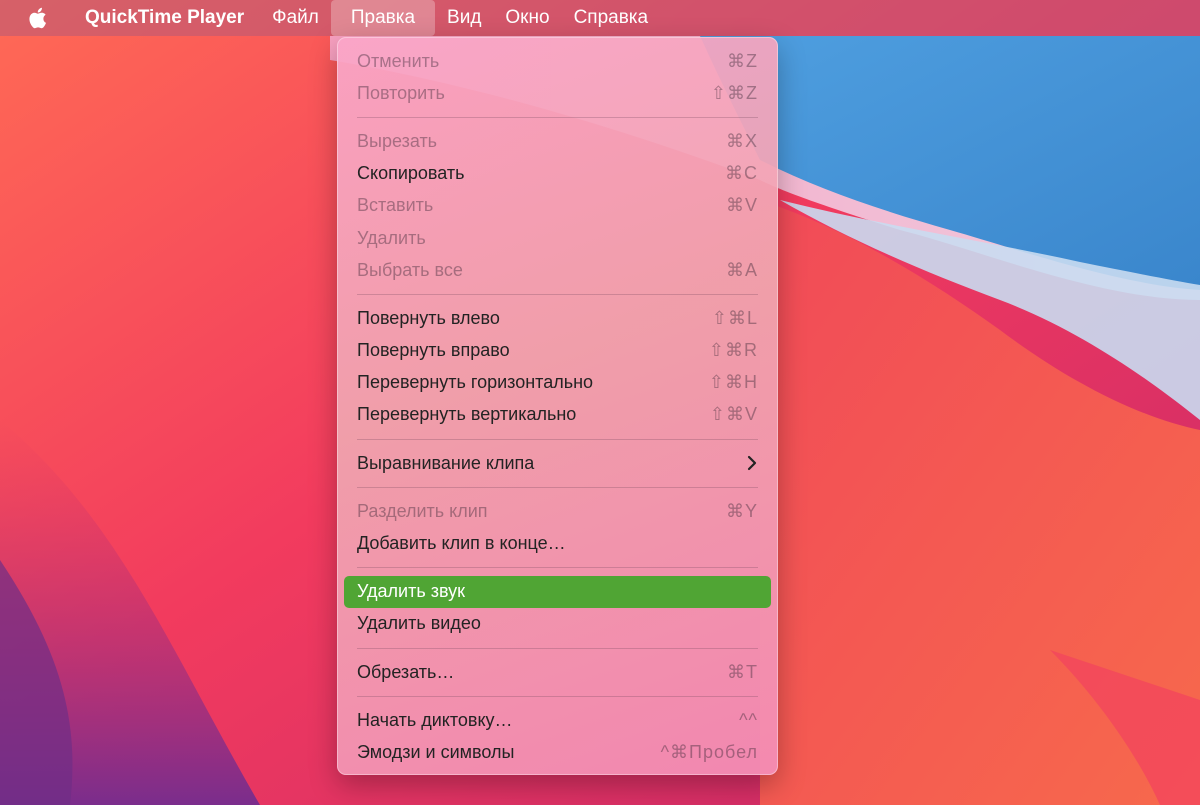  I want to click on menu-item-label: Удалить видео, so click(419, 623).